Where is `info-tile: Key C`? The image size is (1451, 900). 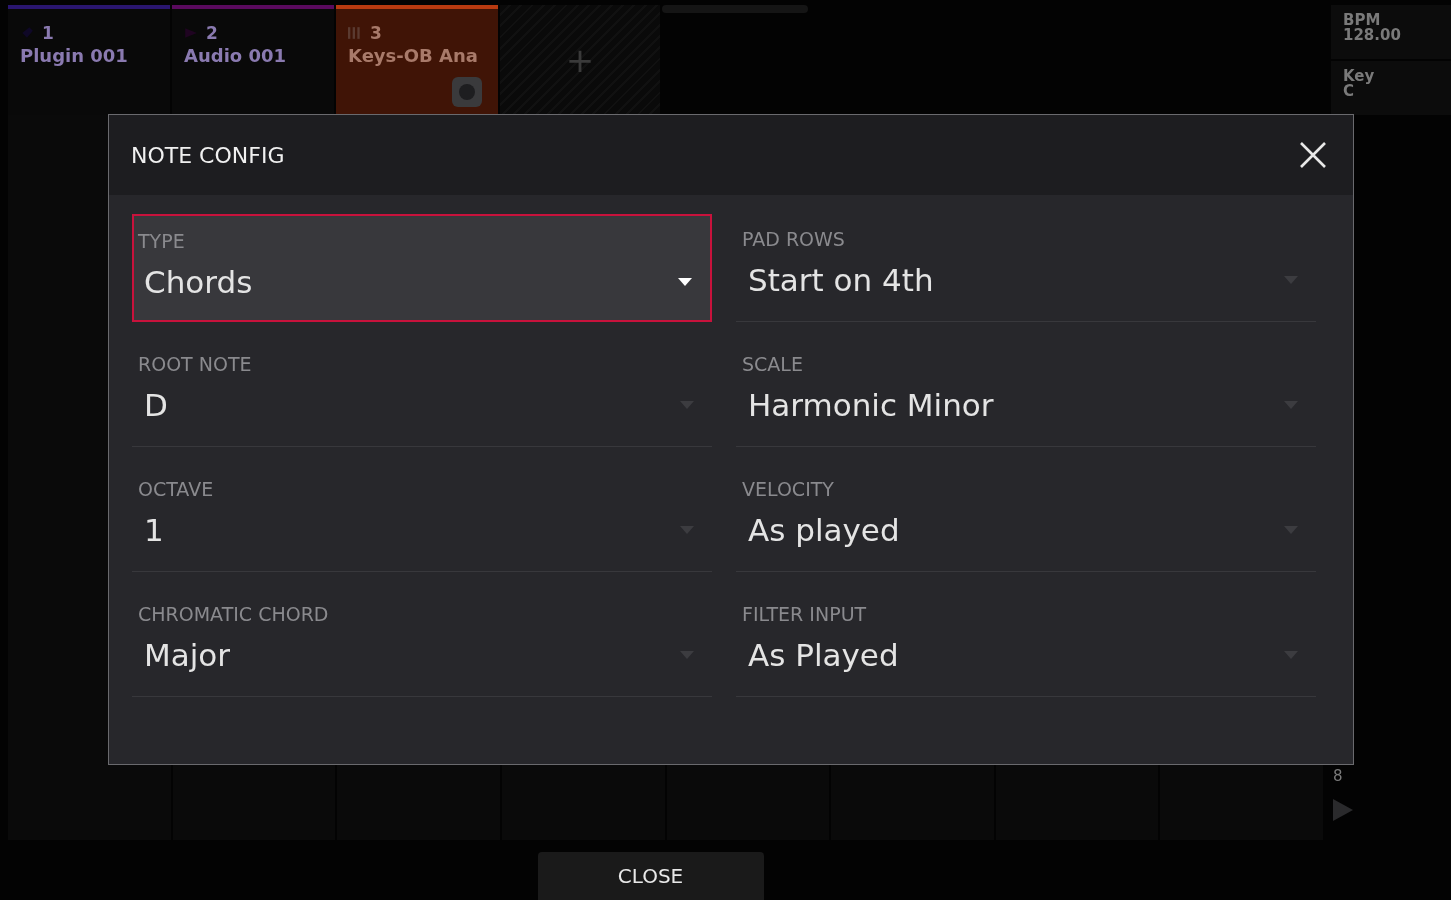
info-tile: Key C is located at coordinates (1391, 88).